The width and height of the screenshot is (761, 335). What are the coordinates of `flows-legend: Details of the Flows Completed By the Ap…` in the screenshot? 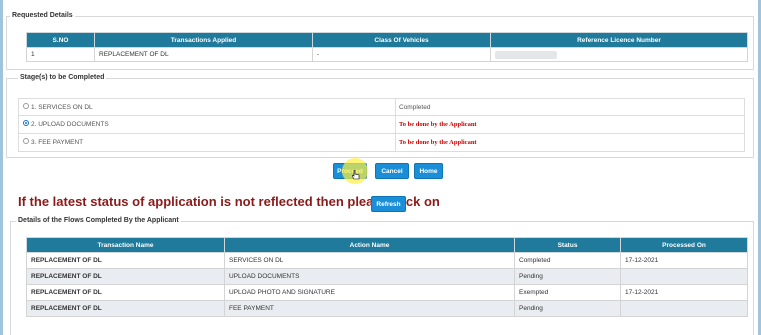 It's located at (98, 220).